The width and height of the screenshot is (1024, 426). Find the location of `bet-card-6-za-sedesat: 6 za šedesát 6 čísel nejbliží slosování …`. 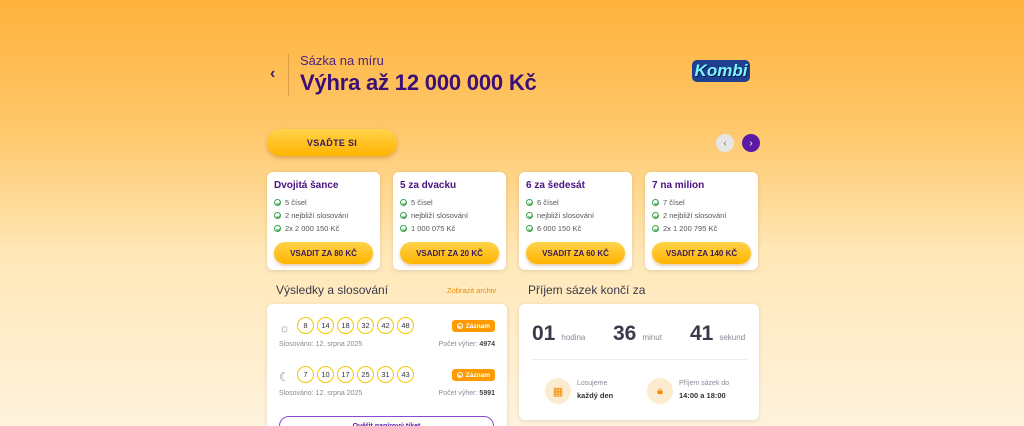

bet-card-6-za-sedesat: 6 za šedesát 6 čísel nejbliží slosování … is located at coordinates (575, 221).